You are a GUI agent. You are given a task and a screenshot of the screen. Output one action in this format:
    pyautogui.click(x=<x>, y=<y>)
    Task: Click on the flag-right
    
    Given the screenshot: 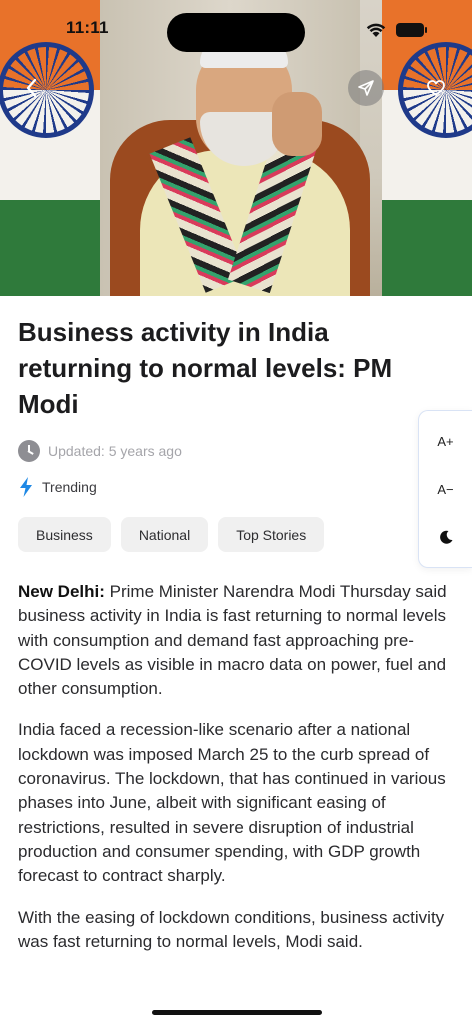 What is the action you would take?
    pyautogui.click(x=427, y=148)
    